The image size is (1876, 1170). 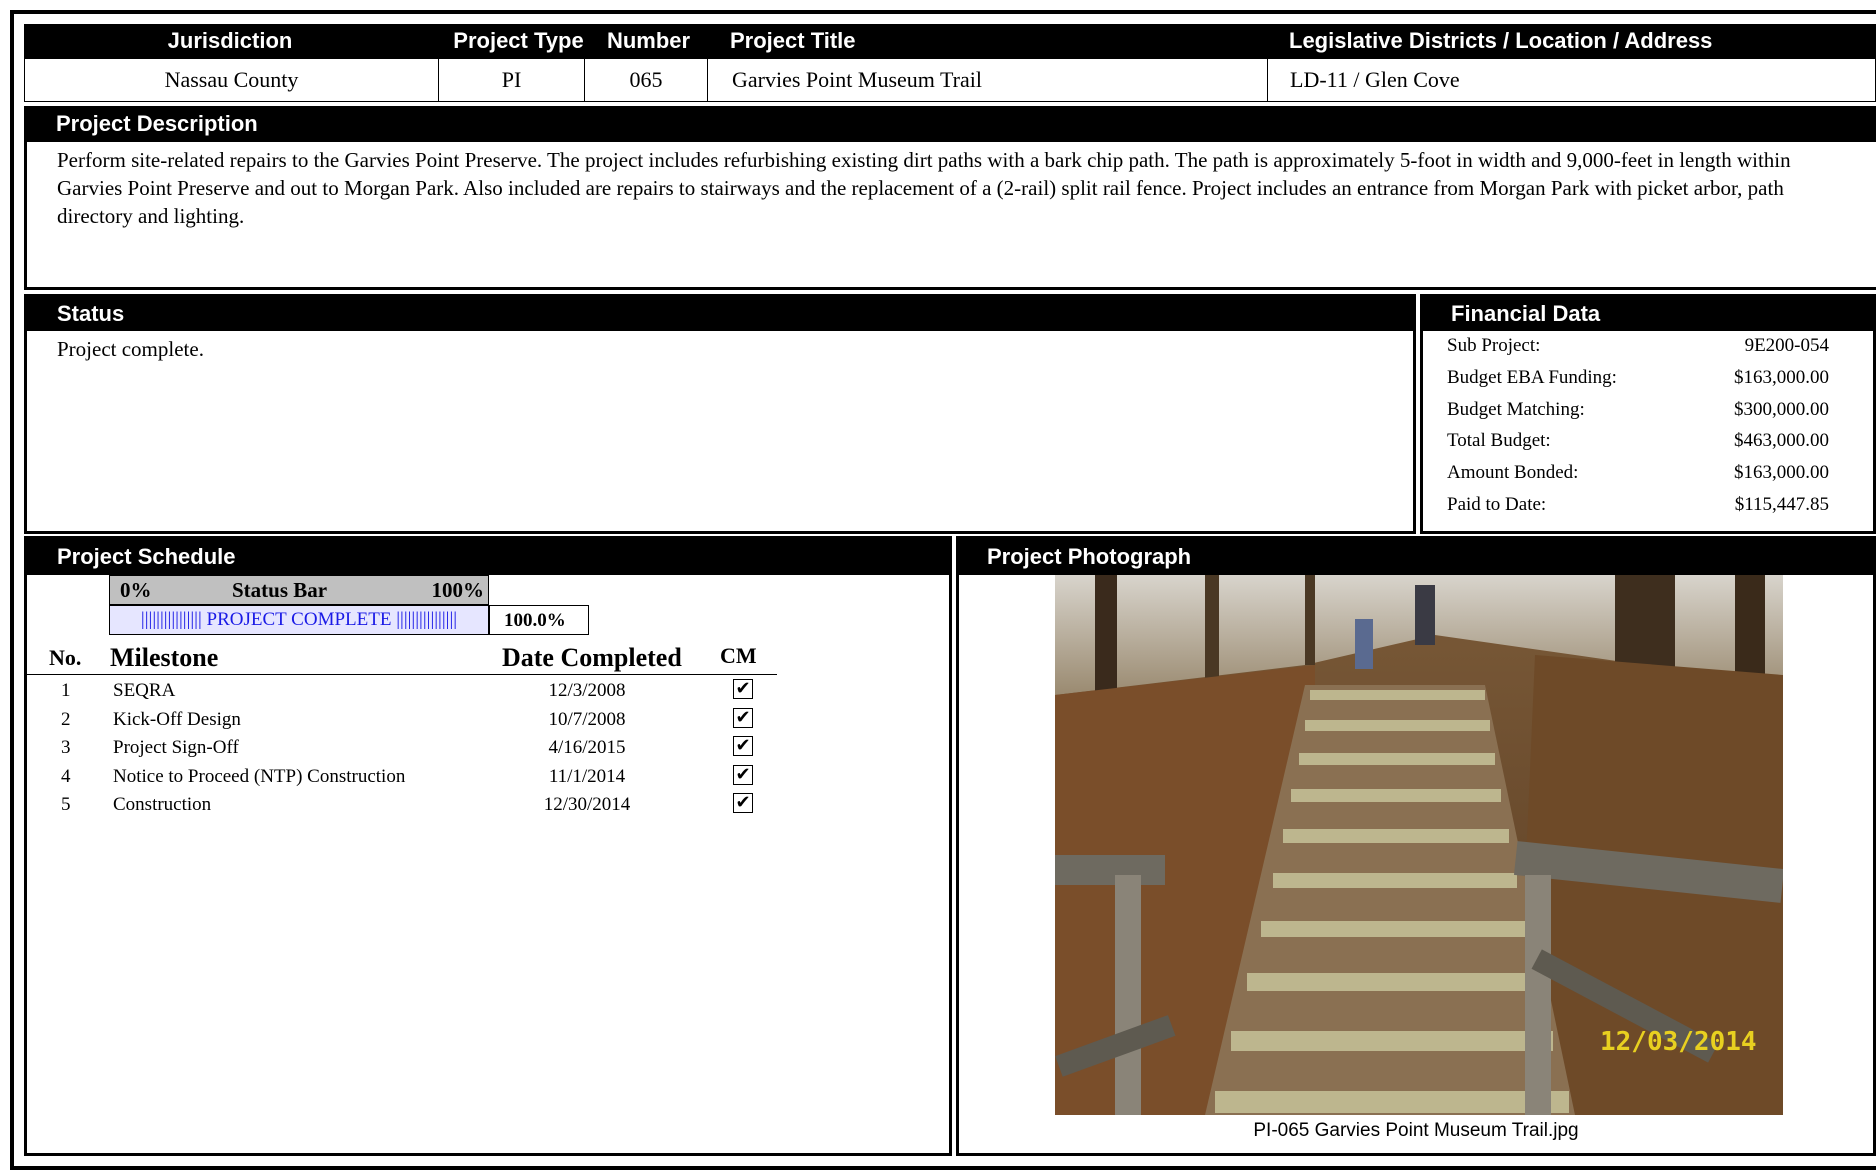 I want to click on financial-value: $115,447.85, so click(x=1781, y=504).